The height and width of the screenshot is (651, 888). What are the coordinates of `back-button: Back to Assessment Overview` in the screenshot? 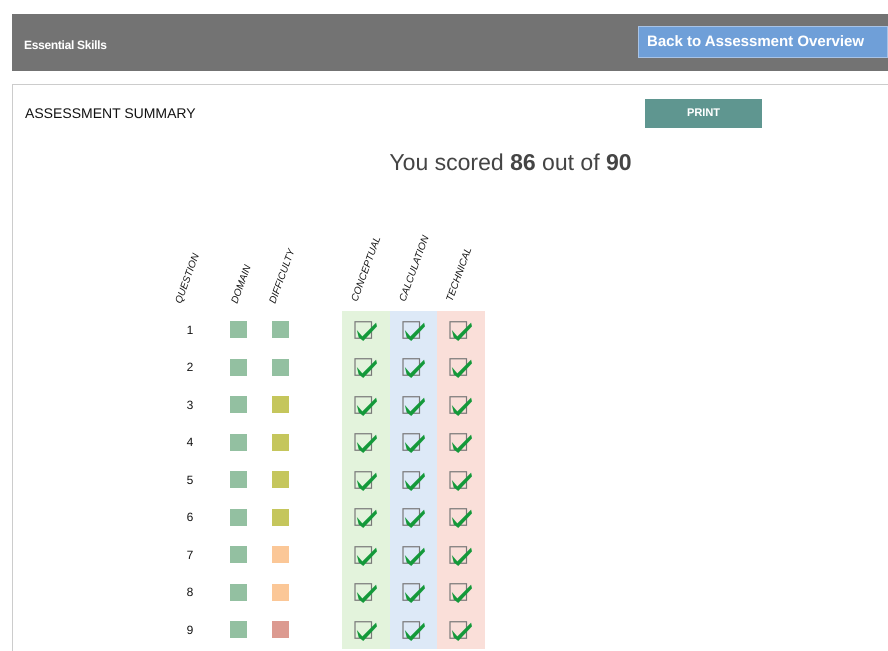 It's located at (763, 42).